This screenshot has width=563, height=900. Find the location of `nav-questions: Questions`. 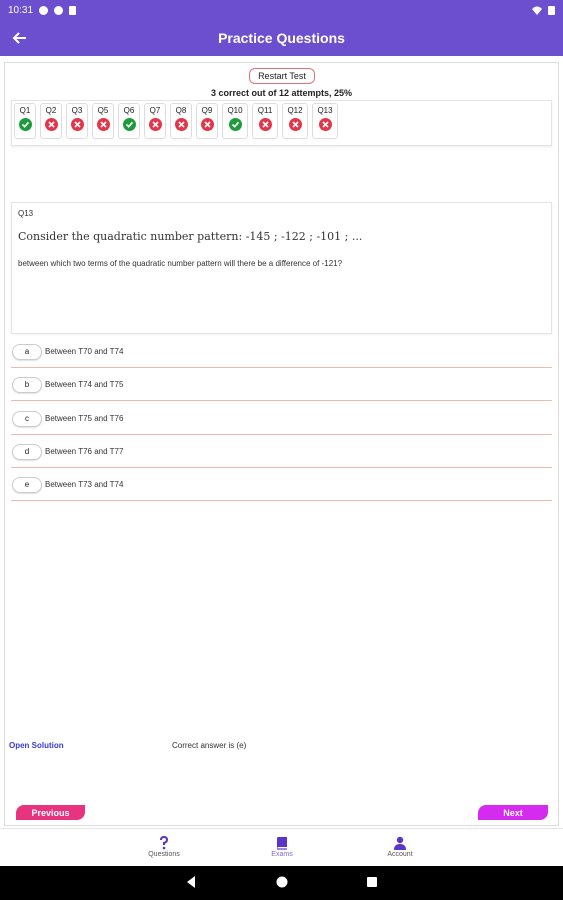

nav-questions: Questions is located at coordinates (164, 846).